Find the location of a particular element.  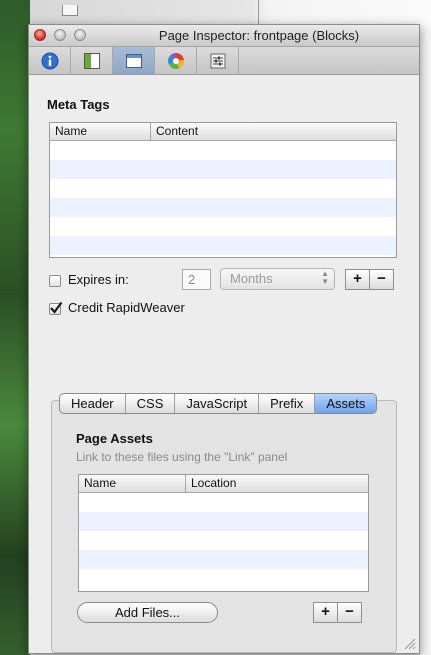

window-tab-button is located at coordinates (134, 60).